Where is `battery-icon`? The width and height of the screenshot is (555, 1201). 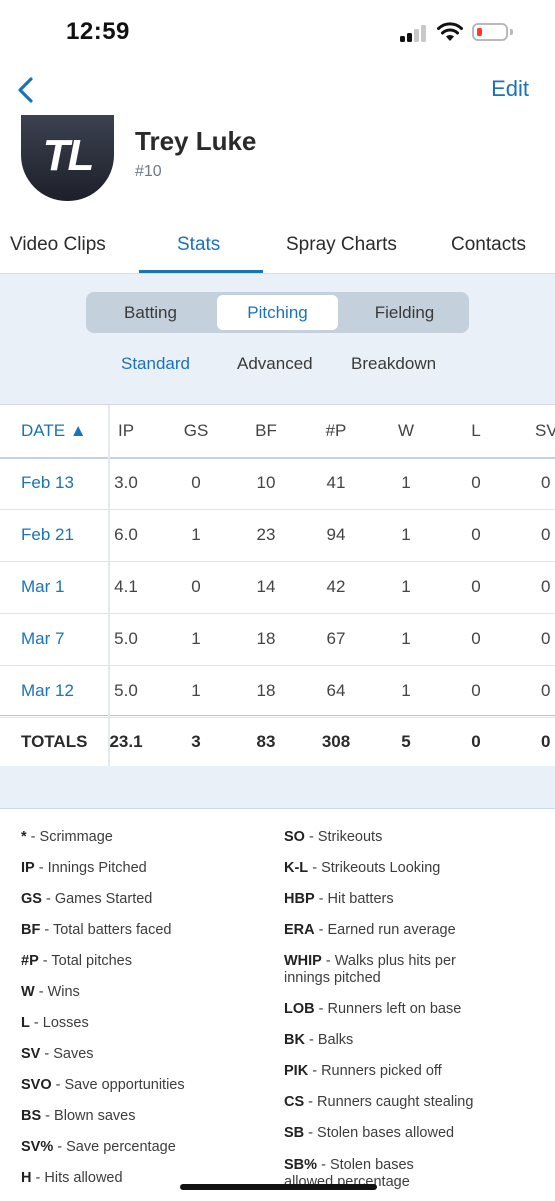 battery-icon is located at coordinates (490, 32).